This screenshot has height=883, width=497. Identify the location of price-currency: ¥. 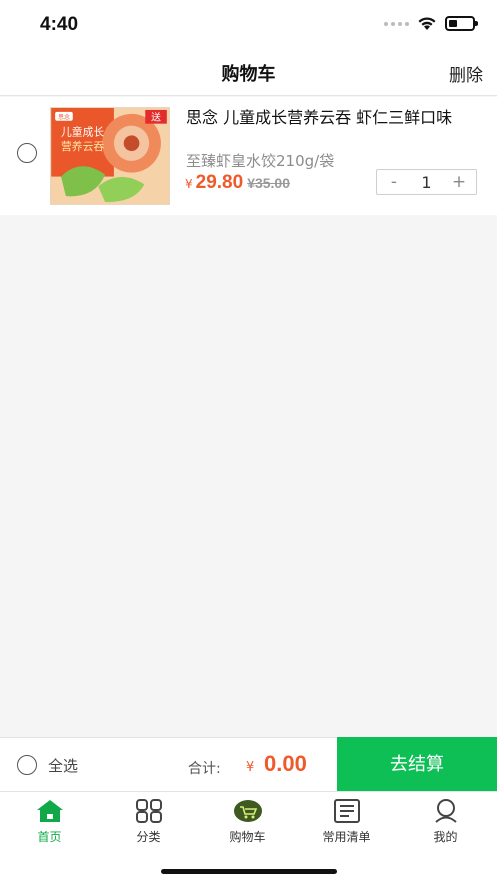
(189, 184).